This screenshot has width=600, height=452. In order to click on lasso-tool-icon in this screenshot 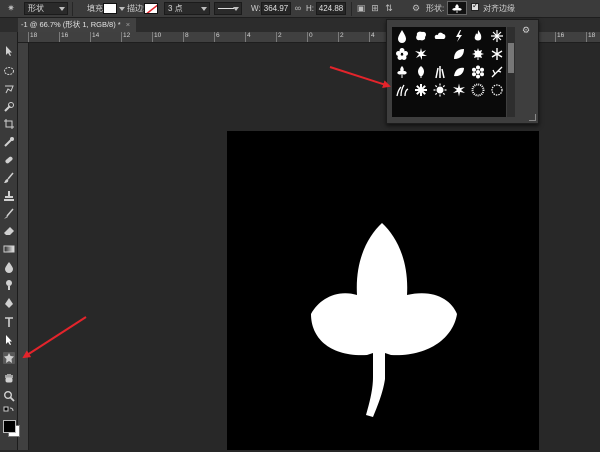, I will do `click(9, 89)`.